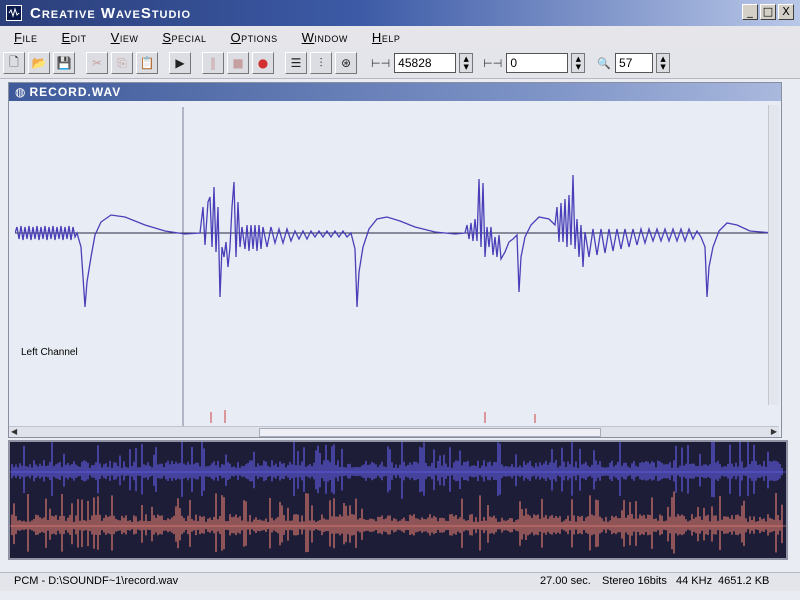  I want to click on record-icon: ●, so click(263, 63).